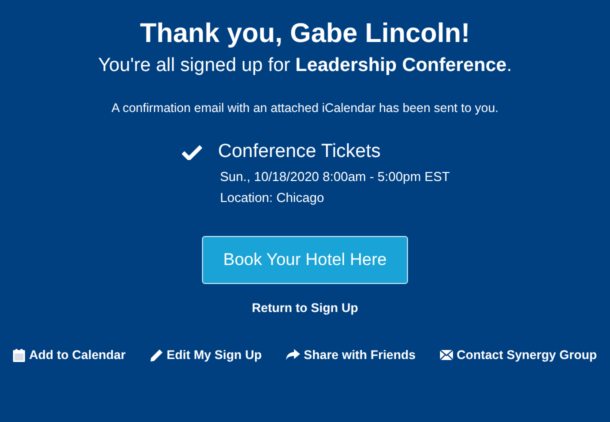 The height and width of the screenshot is (422, 610). Describe the element at coordinates (156, 355) in the screenshot. I see `pencil-icon` at that location.